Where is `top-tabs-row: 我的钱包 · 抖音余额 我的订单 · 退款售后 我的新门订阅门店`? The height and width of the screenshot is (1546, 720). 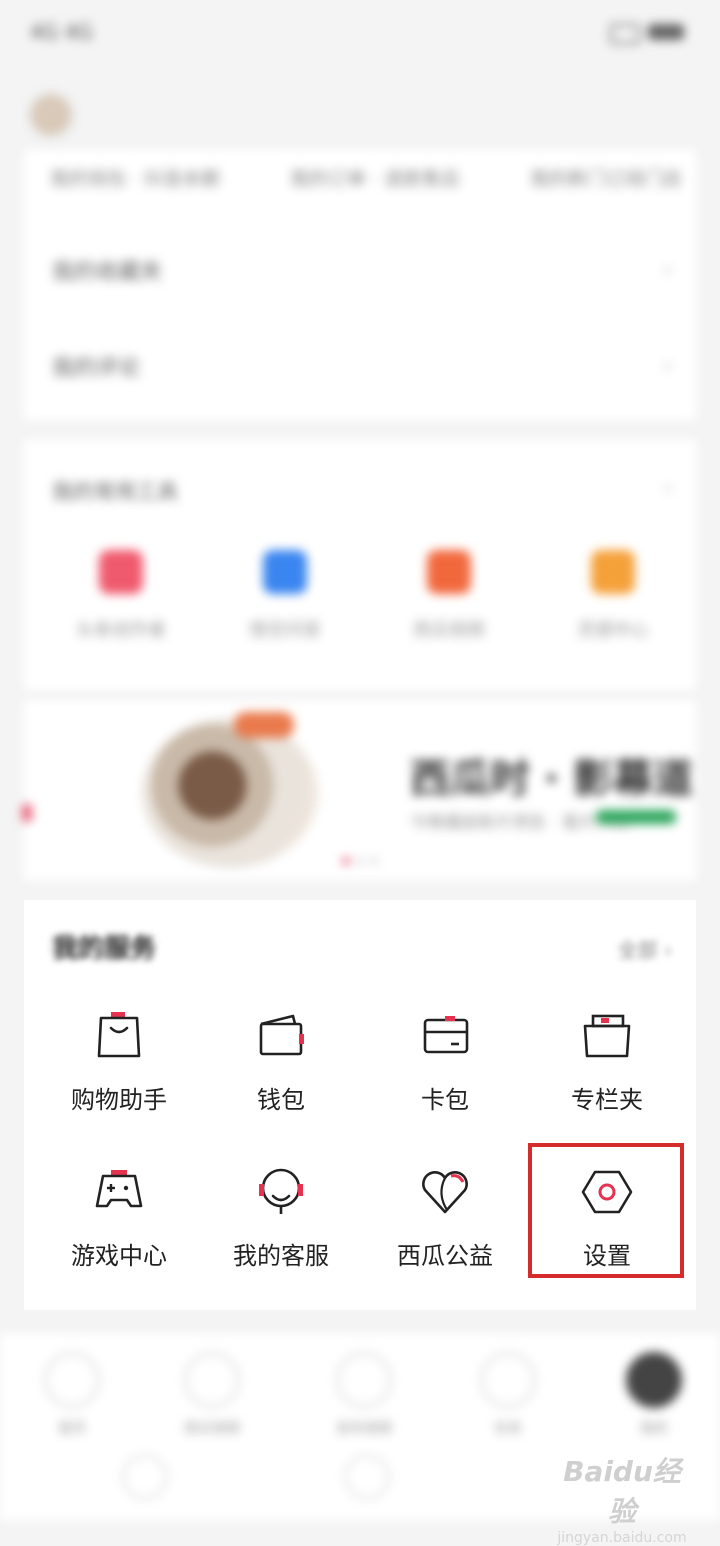 top-tabs-row: 我的钱包 · 抖音余额 我的订单 · 退款售后 我的新门订阅门店 is located at coordinates (370, 179).